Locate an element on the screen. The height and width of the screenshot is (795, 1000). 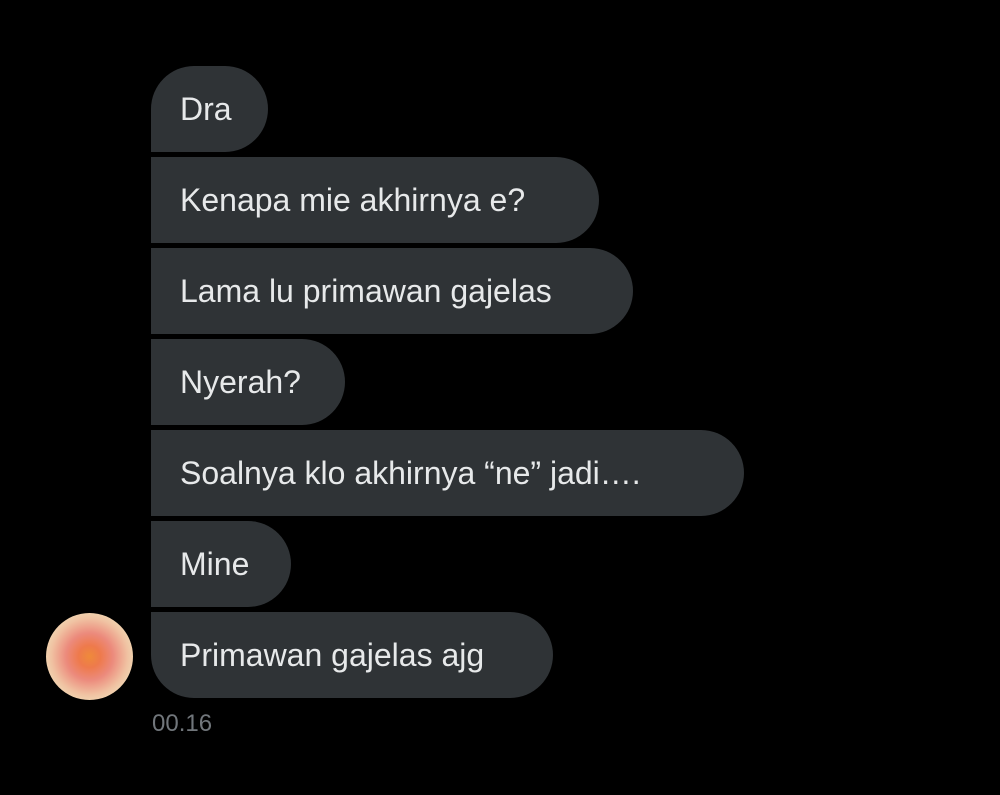
message-bubble: Lama lu primawan gajelas is located at coordinates (392, 291).